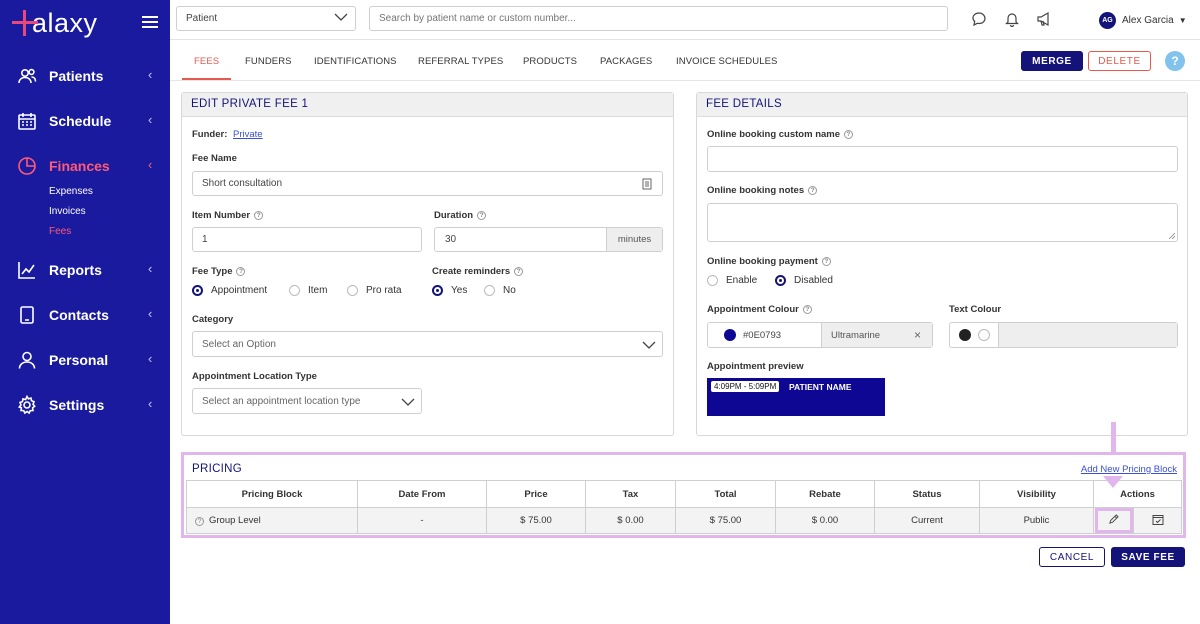  I want to click on halaxy-logo: alaxy, so click(55, 23).